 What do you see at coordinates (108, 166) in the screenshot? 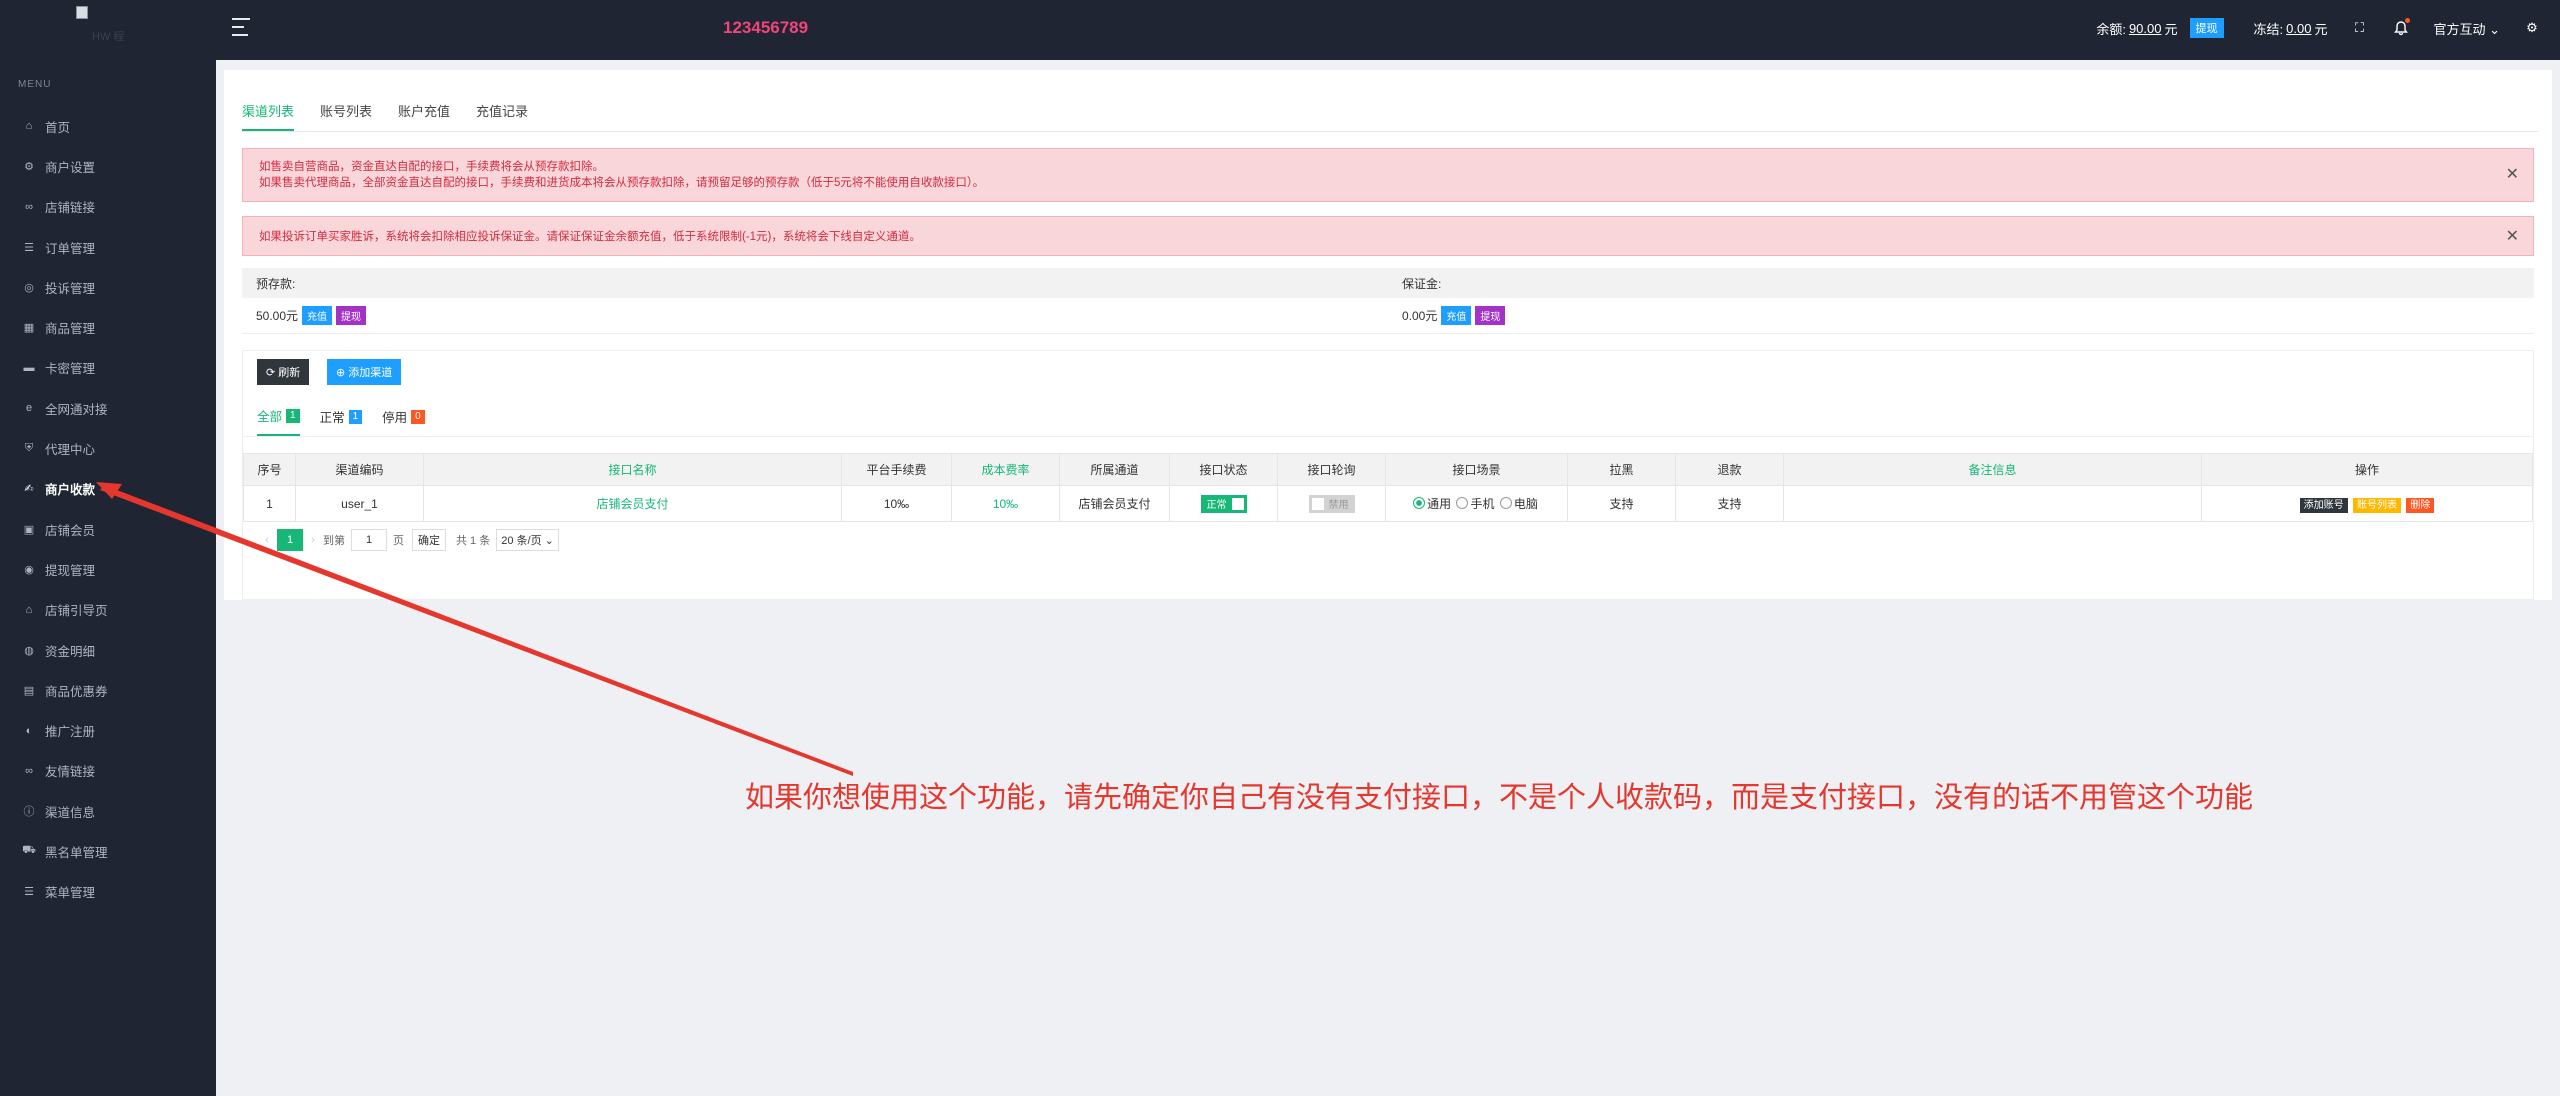
I see `sidebar-item-merchant-settings: ⚙ 商户设置` at bounding box center [108, 166].